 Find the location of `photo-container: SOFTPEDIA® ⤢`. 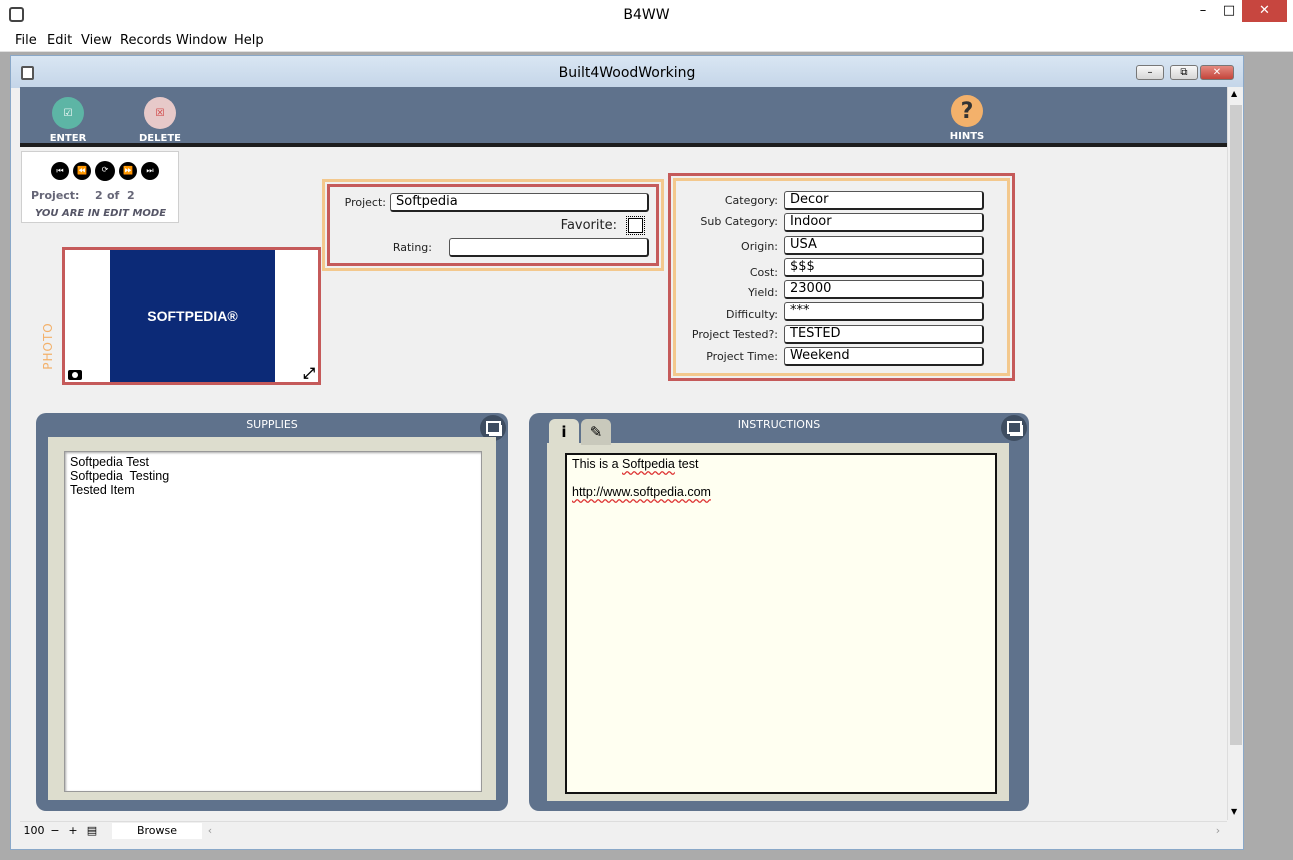

photo-container: SOFTPEDIA® ⤢ is located at coordinates (191, 316).